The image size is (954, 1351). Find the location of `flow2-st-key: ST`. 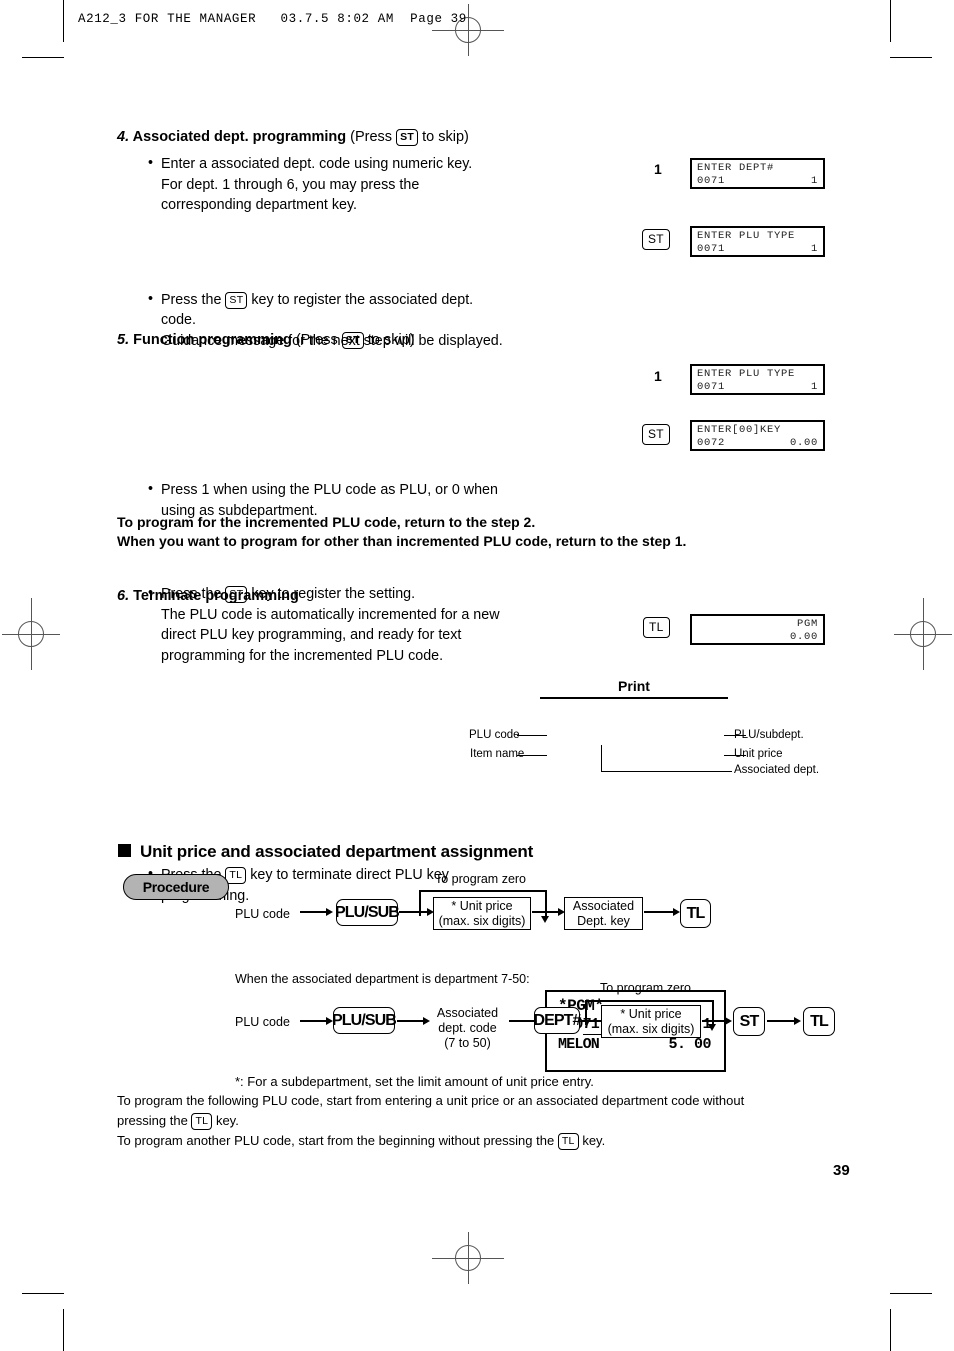

flow2-st-key: ST is located at coordinates (749, 1021).